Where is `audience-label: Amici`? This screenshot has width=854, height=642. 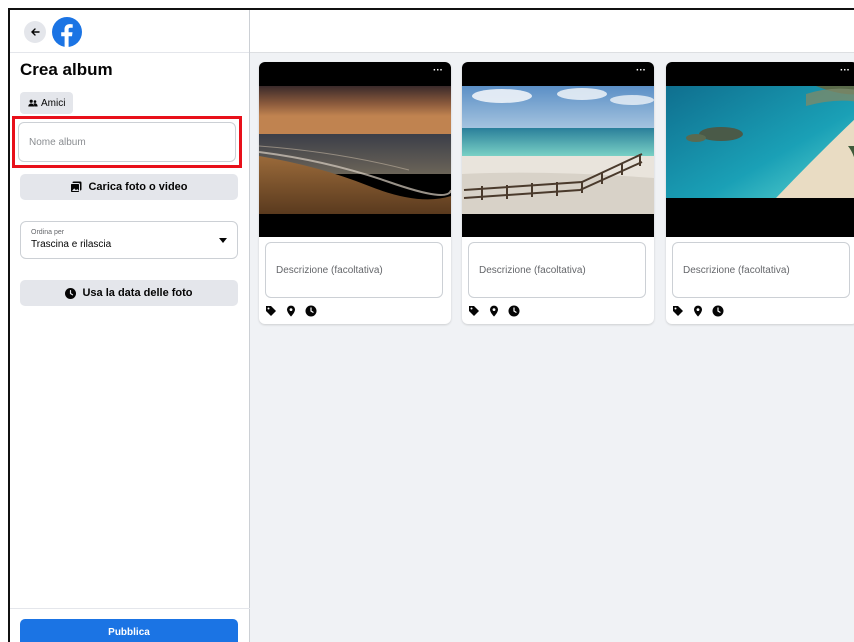 audience-label: Amici is located at coordinates (53, 103).